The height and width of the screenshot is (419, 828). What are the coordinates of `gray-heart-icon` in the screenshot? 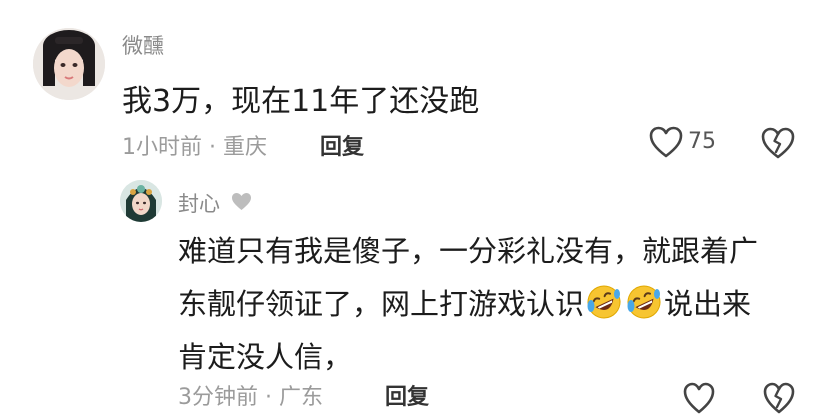 It's located at (241, 201).